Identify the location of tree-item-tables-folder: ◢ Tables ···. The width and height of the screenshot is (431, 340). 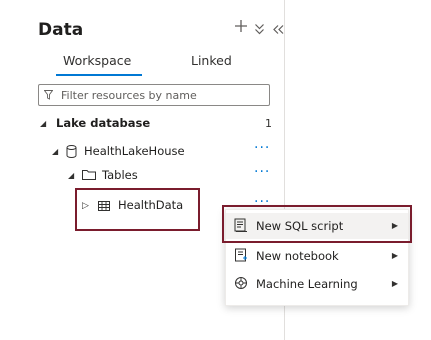
(158, 176).